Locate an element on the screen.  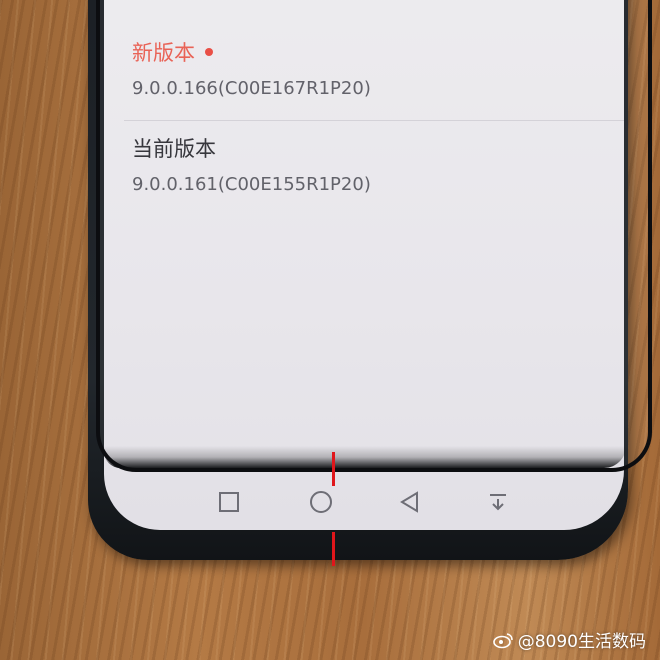
recent-apps-button is located at coordinates (229, 502).